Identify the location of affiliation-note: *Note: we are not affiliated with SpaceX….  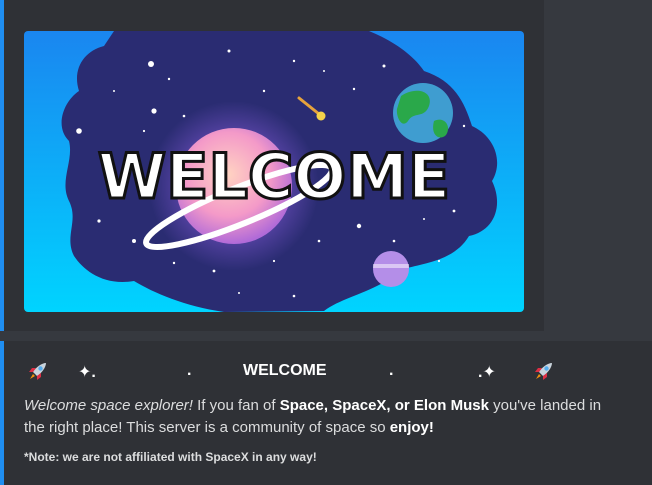
(170, 457).